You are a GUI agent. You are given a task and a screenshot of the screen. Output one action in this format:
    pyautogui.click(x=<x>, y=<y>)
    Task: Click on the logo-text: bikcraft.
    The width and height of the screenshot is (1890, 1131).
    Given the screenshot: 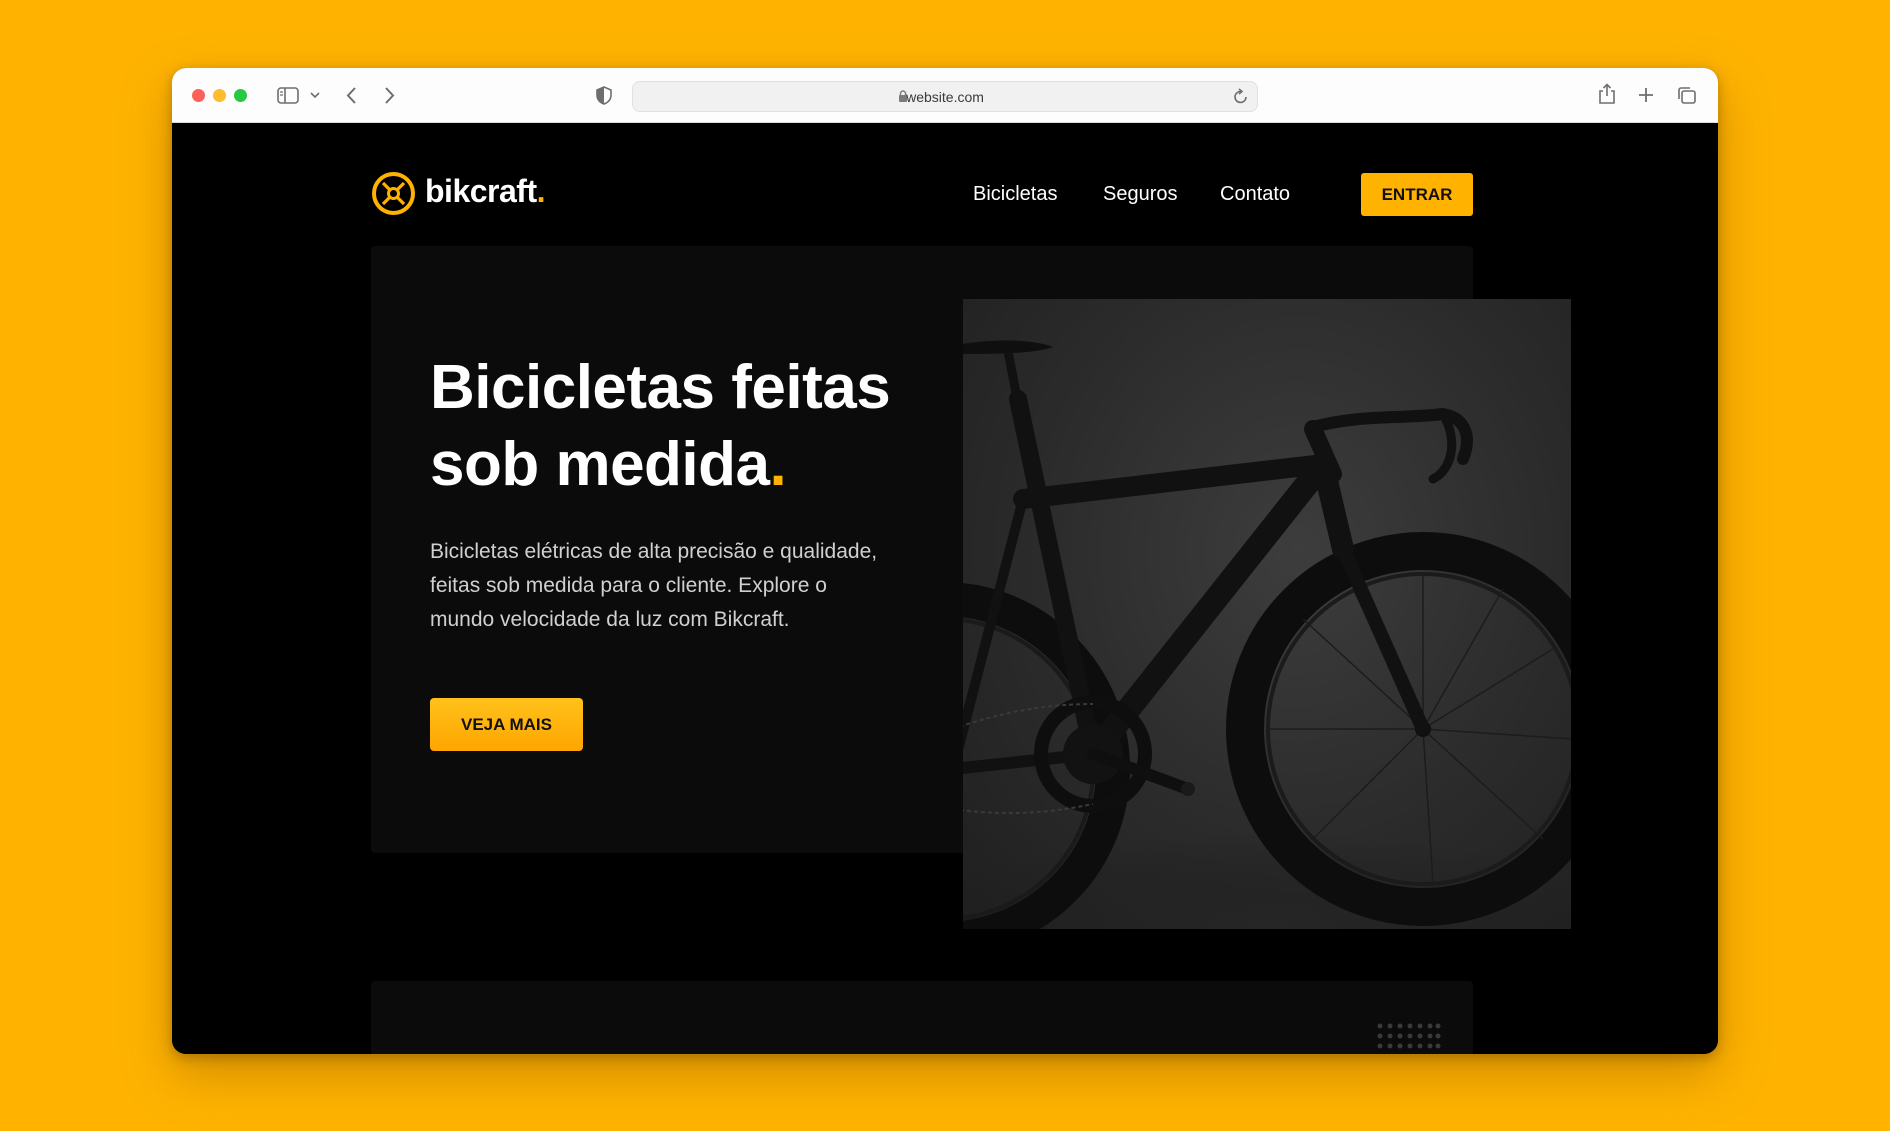 What is the action you would take?
    pyautogui.click(x=485, y=191)
    